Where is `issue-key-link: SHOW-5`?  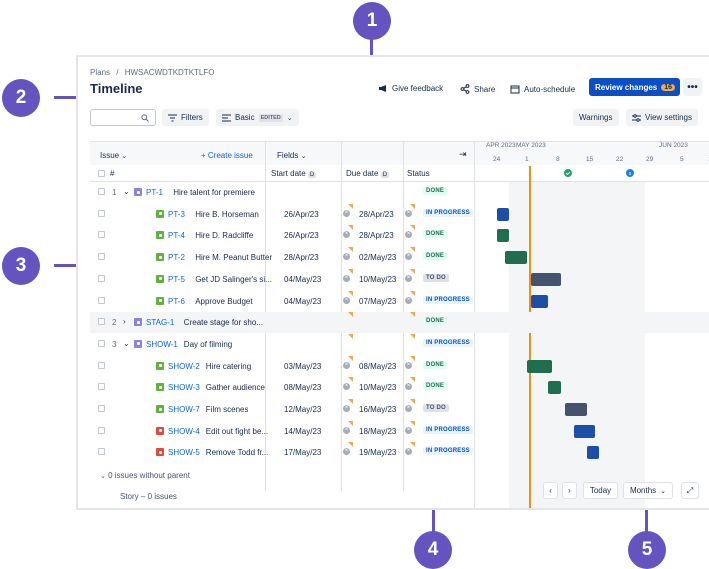
issue-key-link: SHOW-5 is located at coordinates (184, 452).